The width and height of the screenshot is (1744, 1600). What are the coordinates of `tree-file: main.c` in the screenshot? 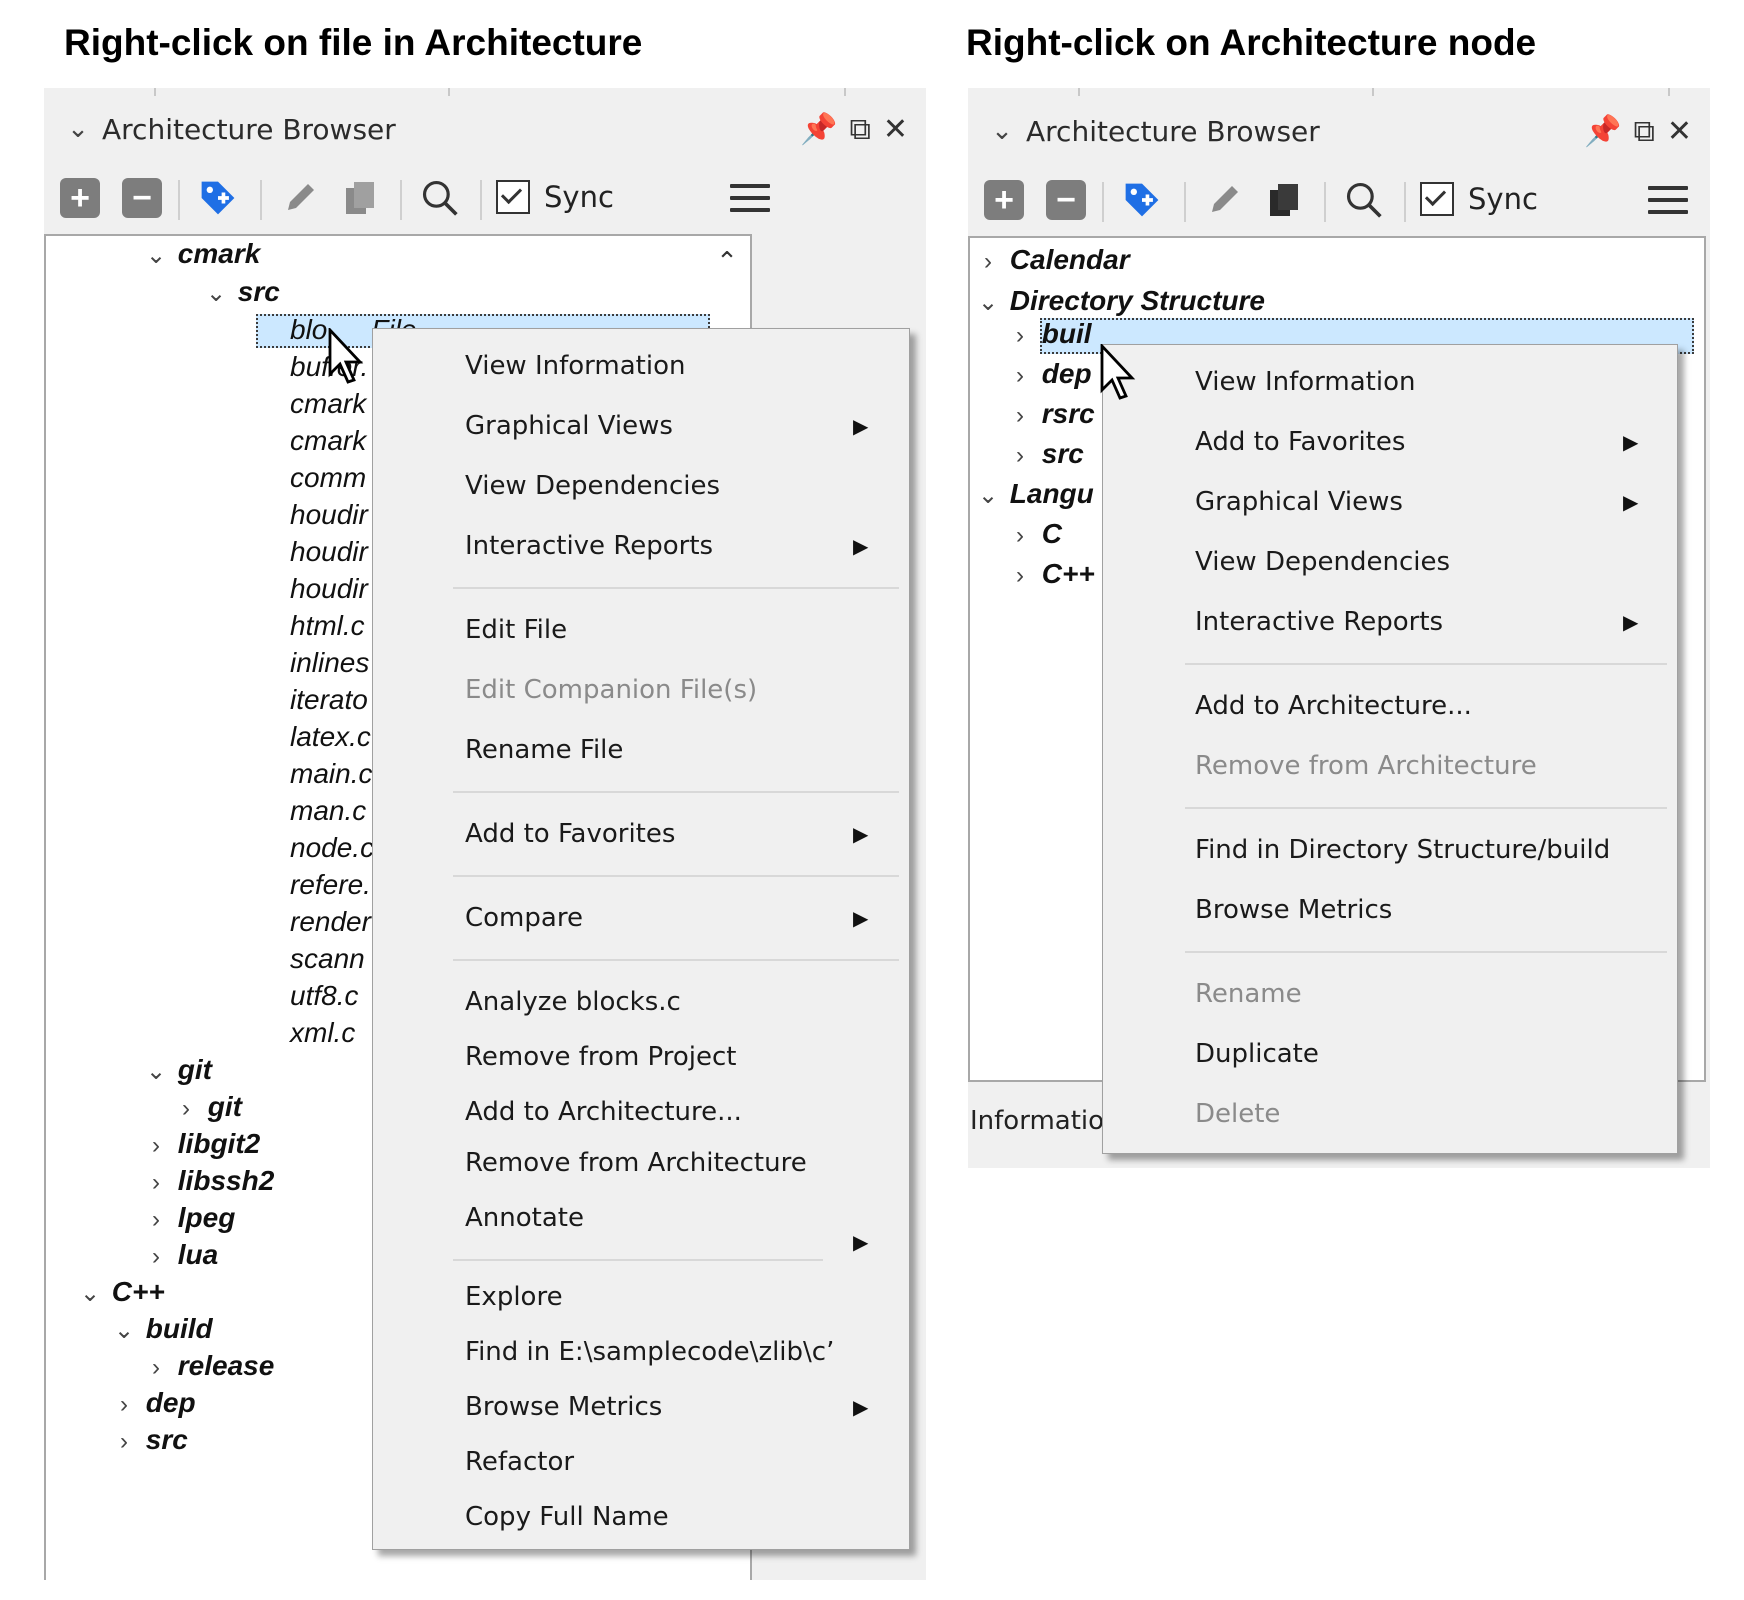 It's located at (331, 774).